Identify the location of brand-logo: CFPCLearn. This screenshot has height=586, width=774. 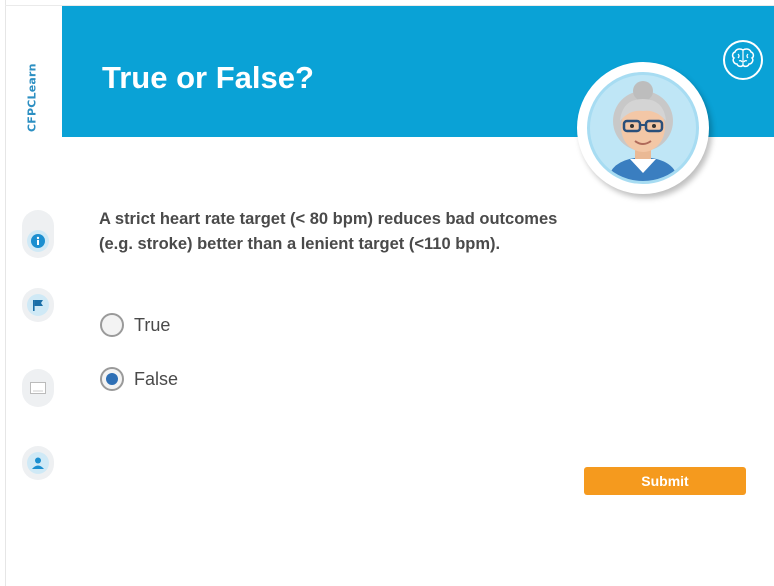
(32, 98).